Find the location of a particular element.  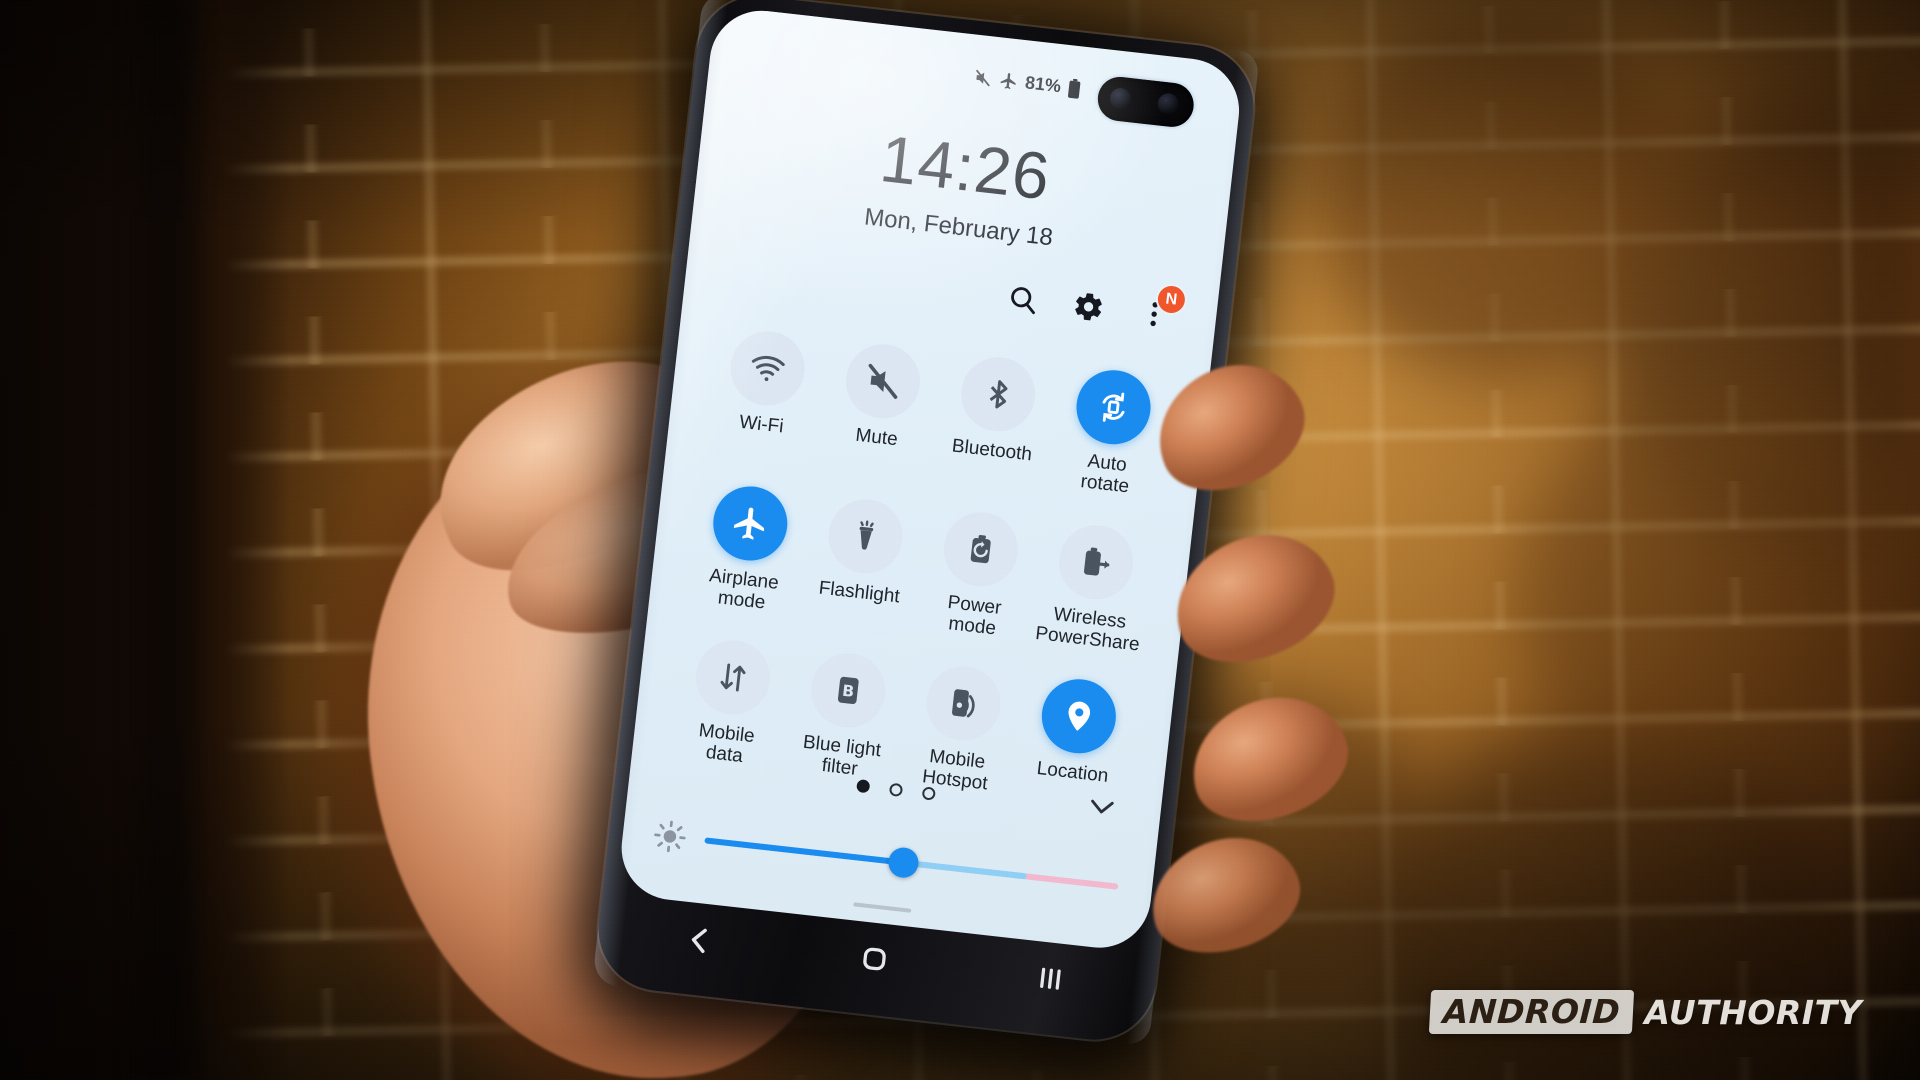

tile-blue-light-filter: B Blue light filter is located at coordinates (845, 716).